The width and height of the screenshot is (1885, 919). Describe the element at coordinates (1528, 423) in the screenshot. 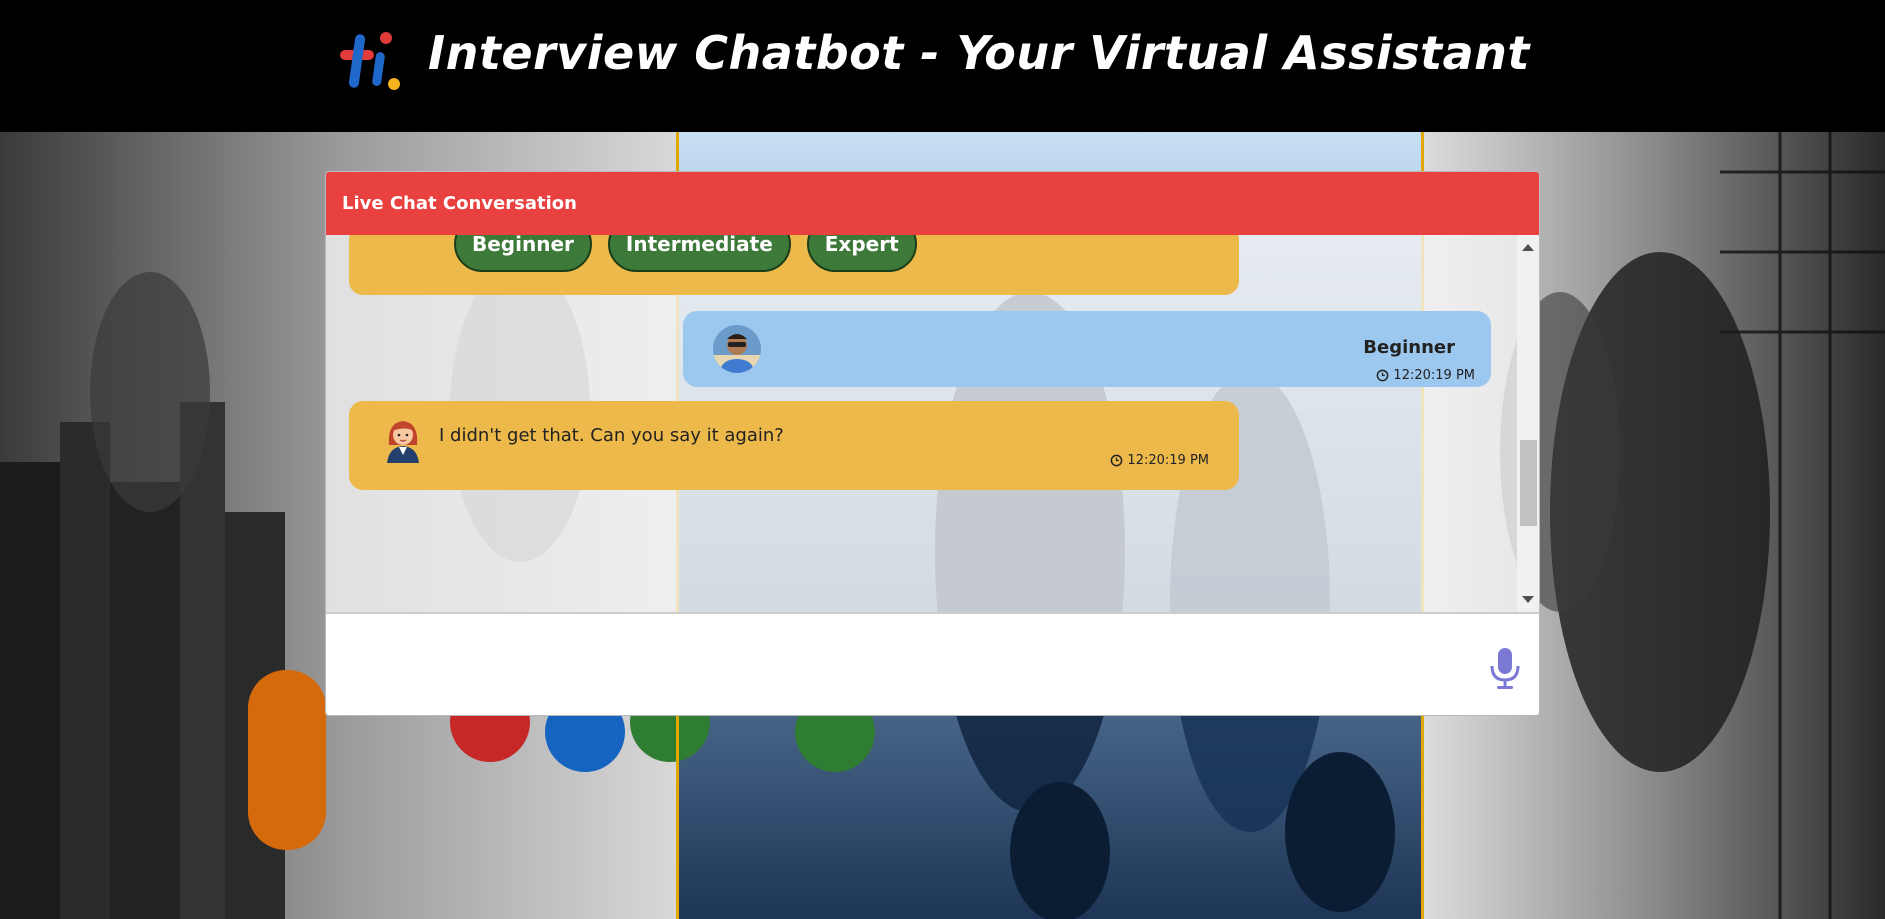

I see `messages-scrollbar` at that location.